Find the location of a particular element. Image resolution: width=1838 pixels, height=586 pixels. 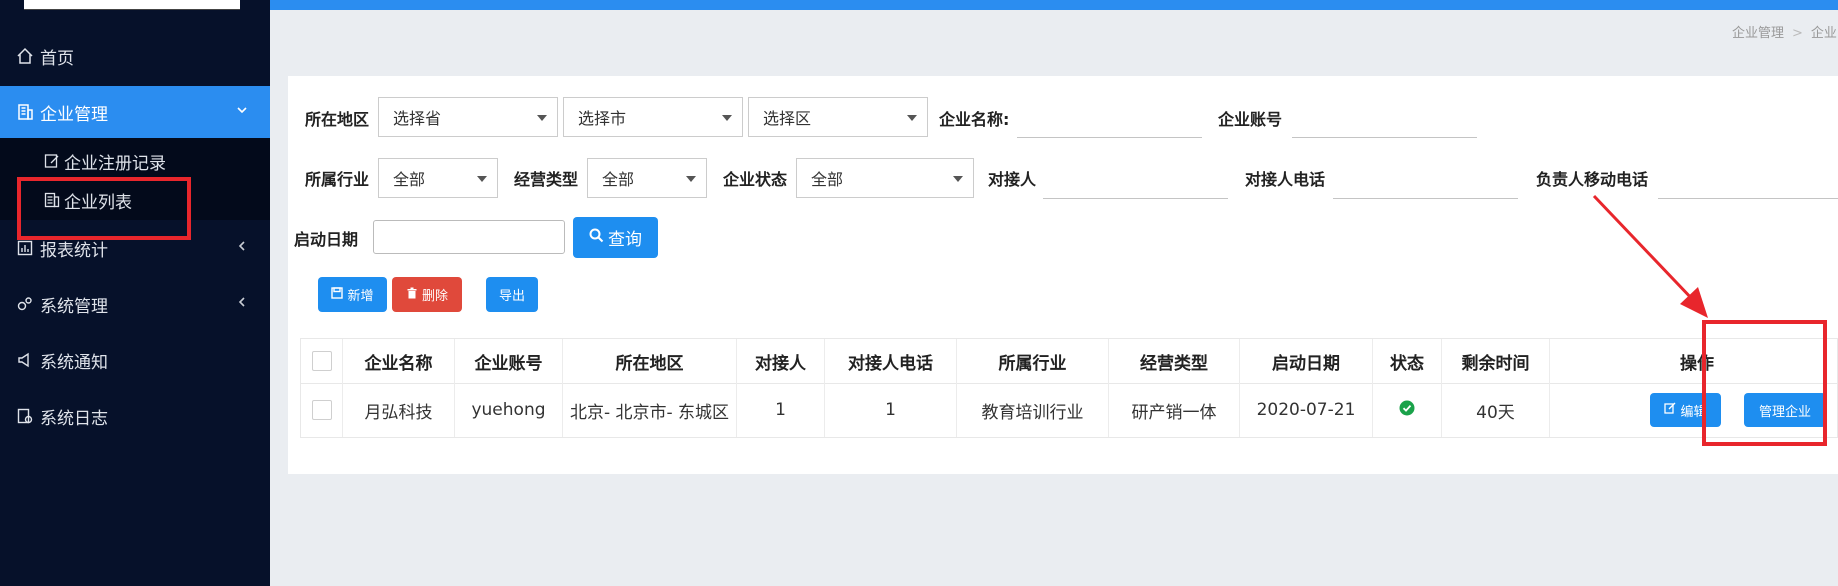

add-button-label: 新增 is located at coordinates (360, 296).